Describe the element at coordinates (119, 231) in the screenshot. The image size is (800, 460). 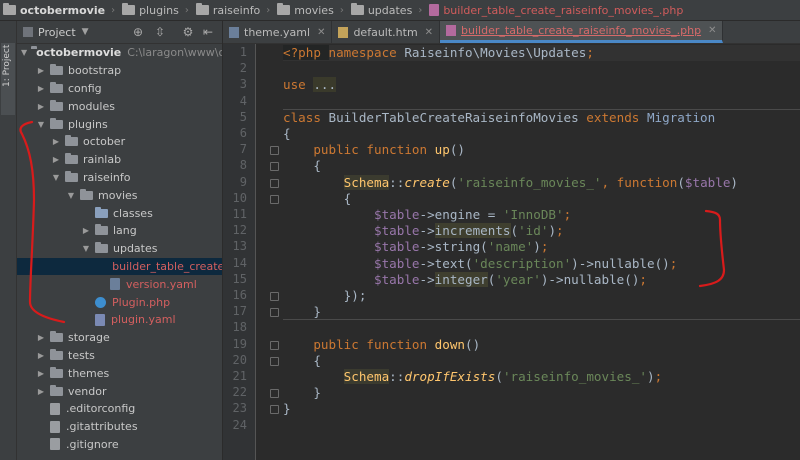
I see `tree-item: ▶ lang` at that location.